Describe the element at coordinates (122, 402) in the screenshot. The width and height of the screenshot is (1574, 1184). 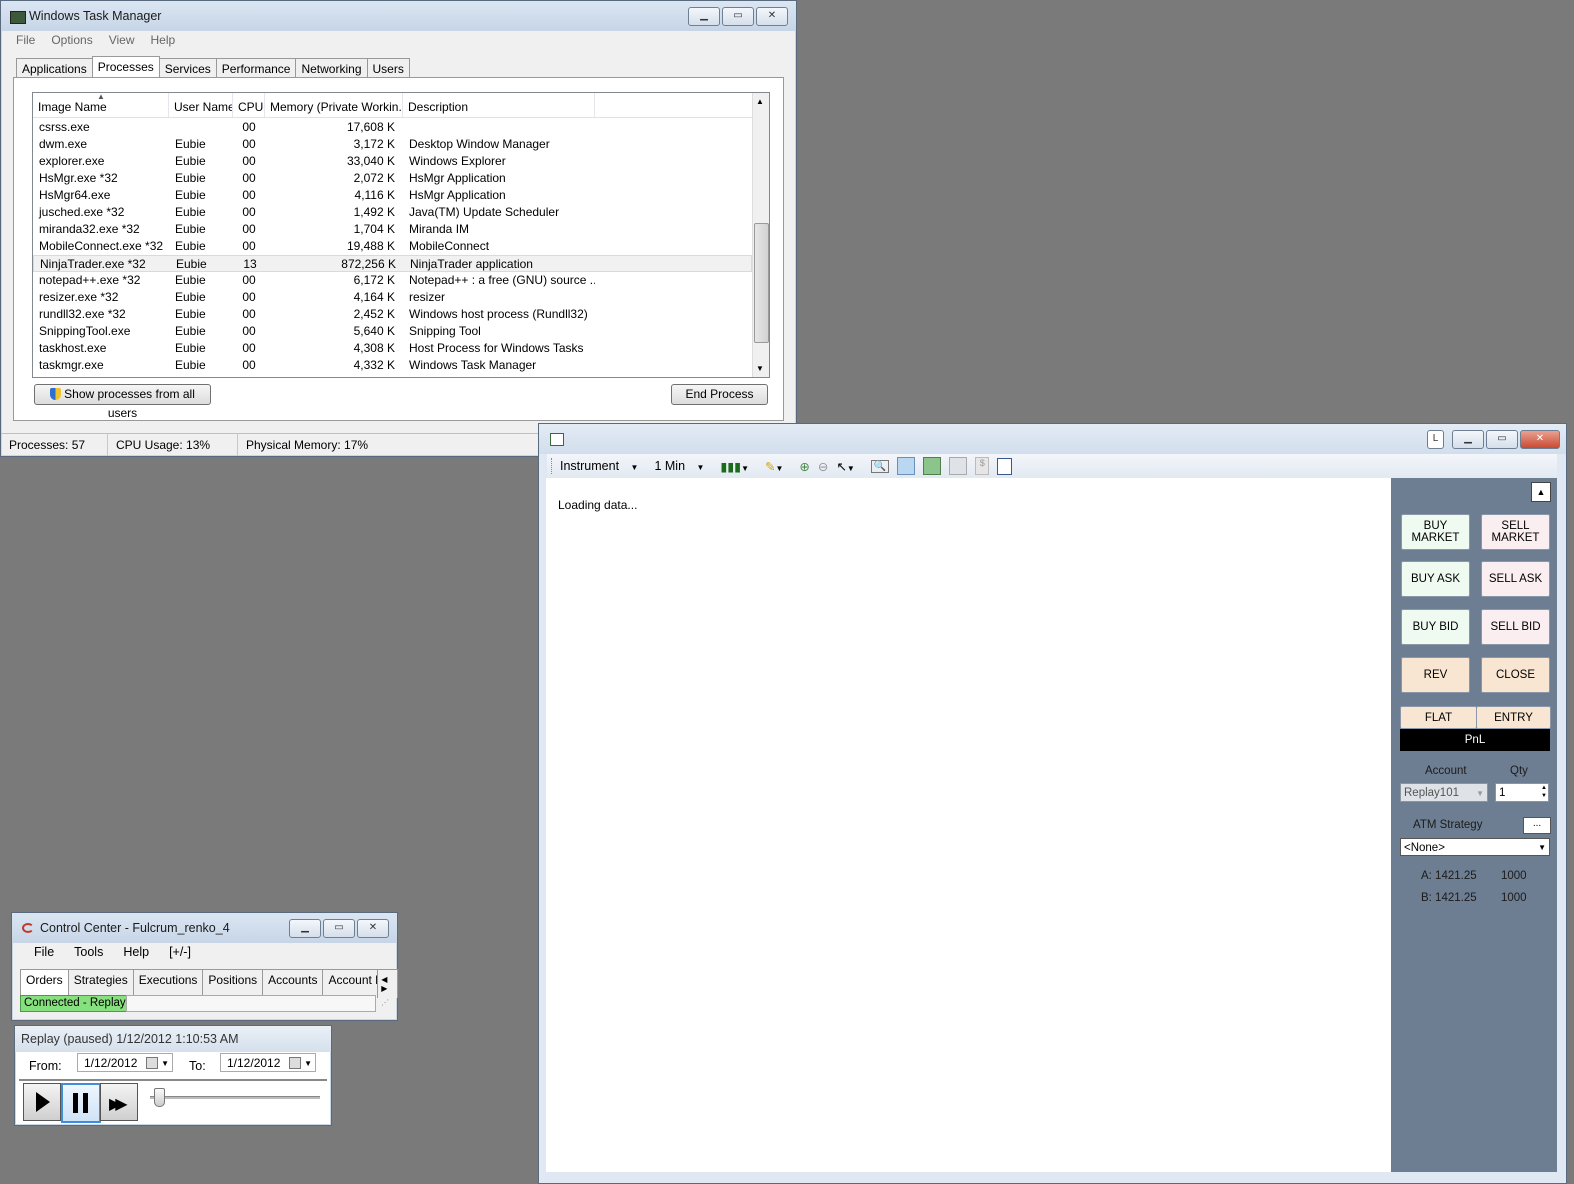
I see `show-all-processes-button: Show processes from all users` at that location.